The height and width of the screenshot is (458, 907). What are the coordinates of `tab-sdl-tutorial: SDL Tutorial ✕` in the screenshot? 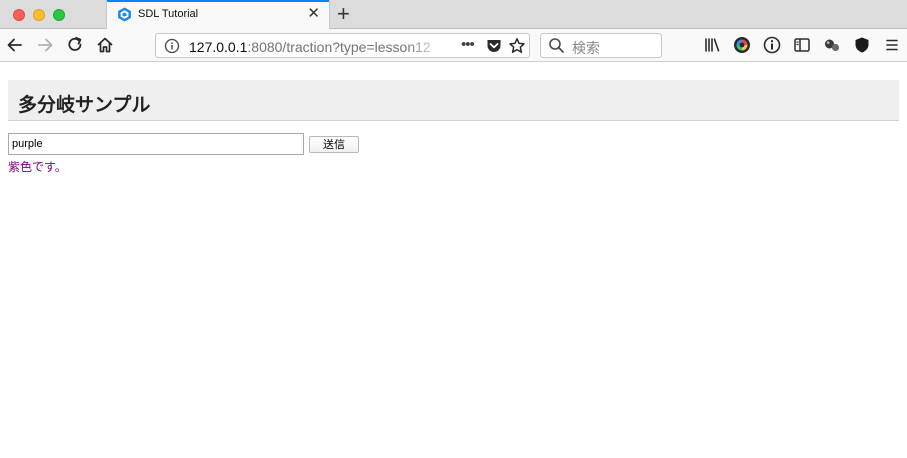 It's located at (218, 15).